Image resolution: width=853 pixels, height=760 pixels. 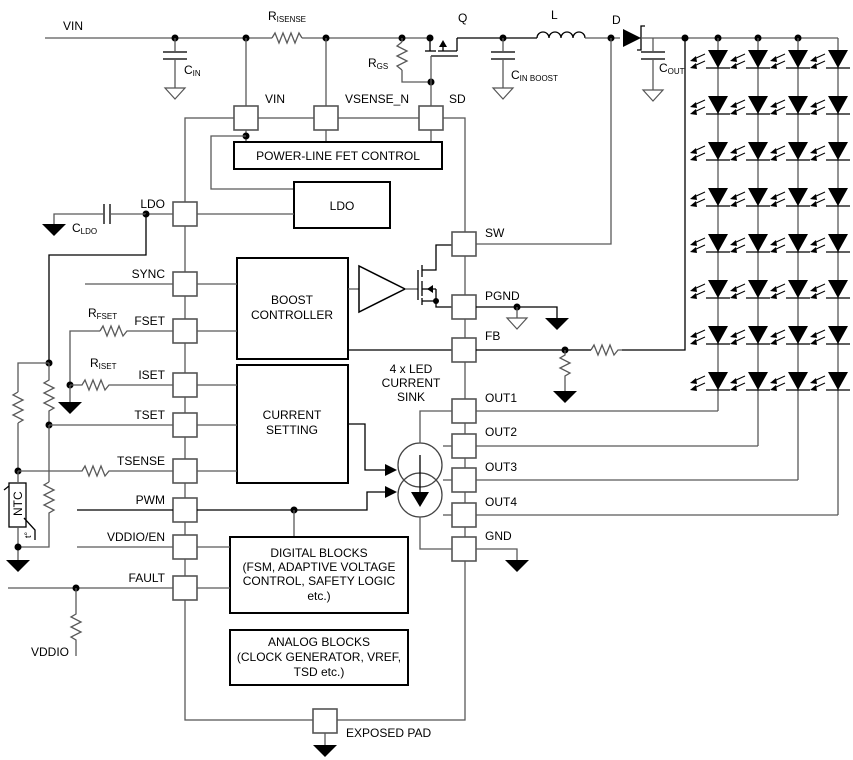 I want to click on pin-iset, so click(x=185, y=385).